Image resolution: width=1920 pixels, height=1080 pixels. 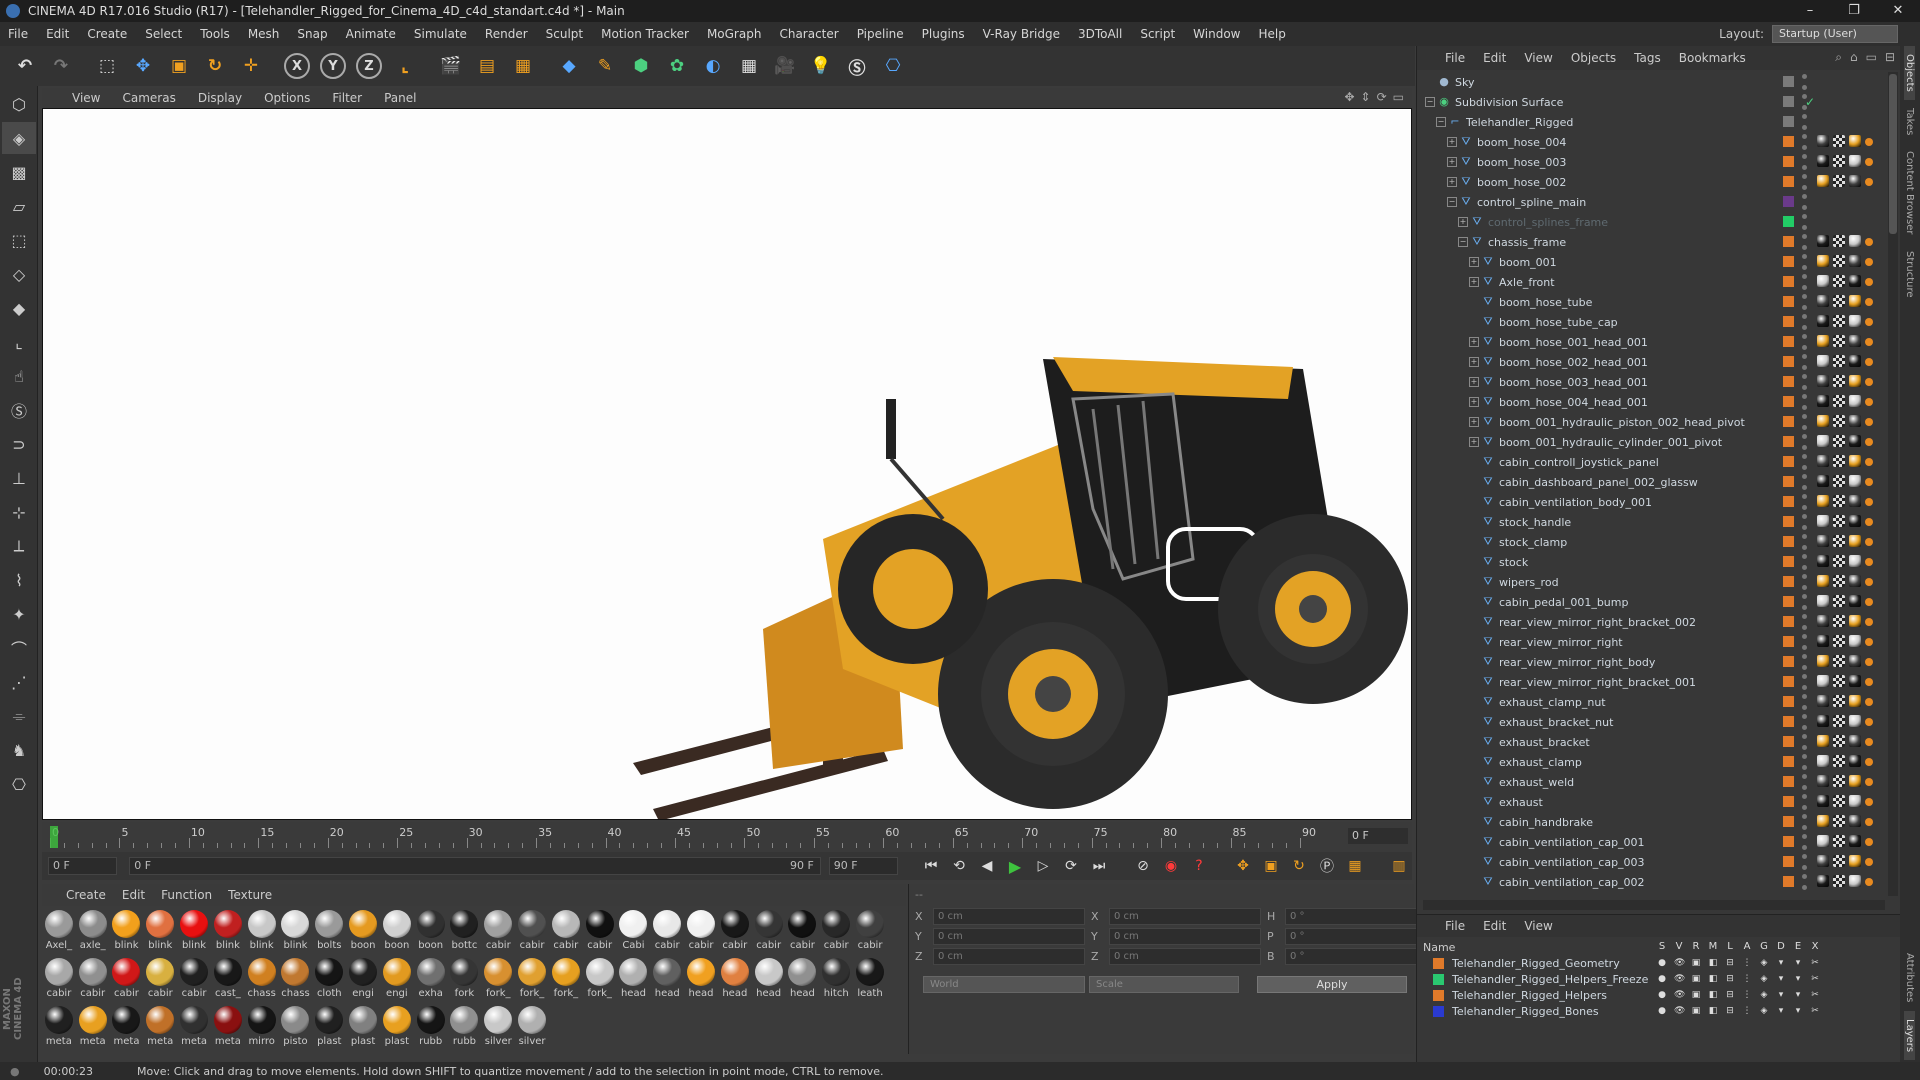 I want to click on render-settings-icon: ▦, so click(x=523, y=66).